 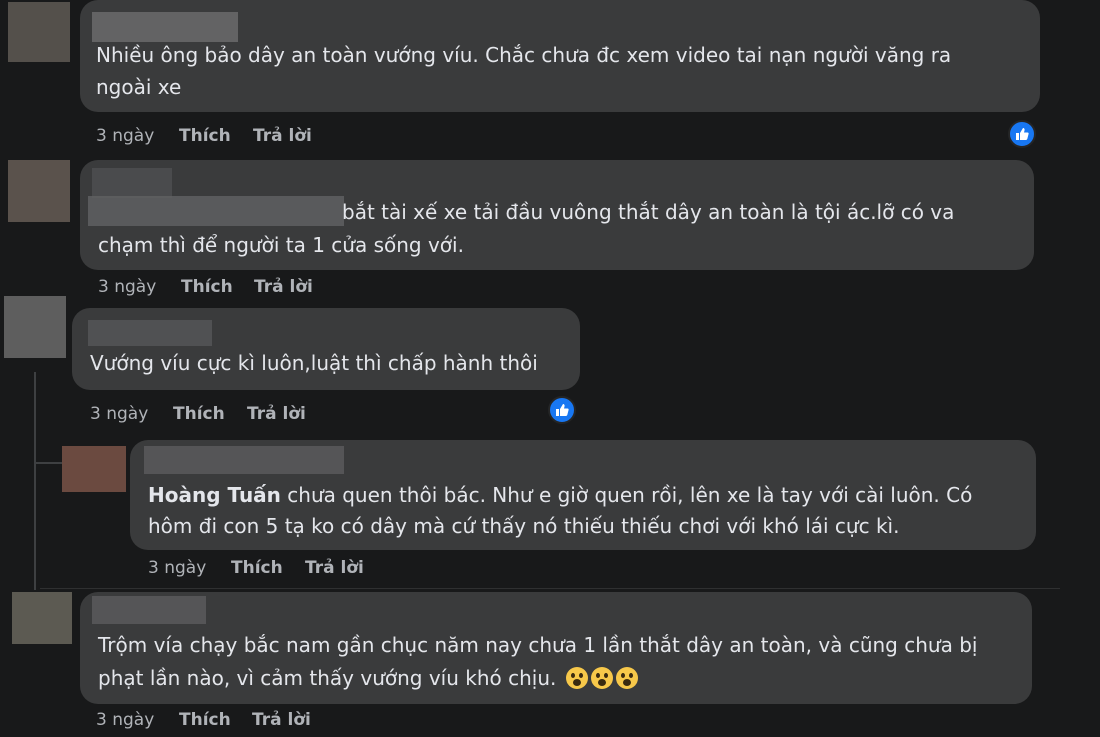 I want to click on comment-text-line: ngoài xe, so click(x=139, y=87).